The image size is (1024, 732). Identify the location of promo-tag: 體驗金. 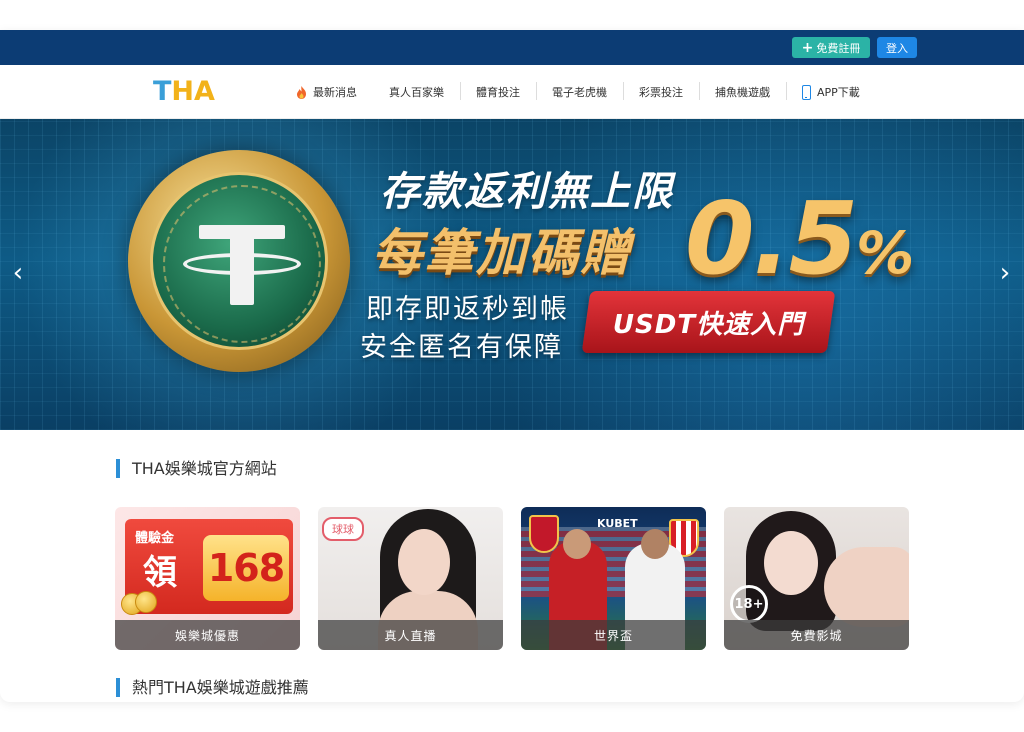
(155, 538).